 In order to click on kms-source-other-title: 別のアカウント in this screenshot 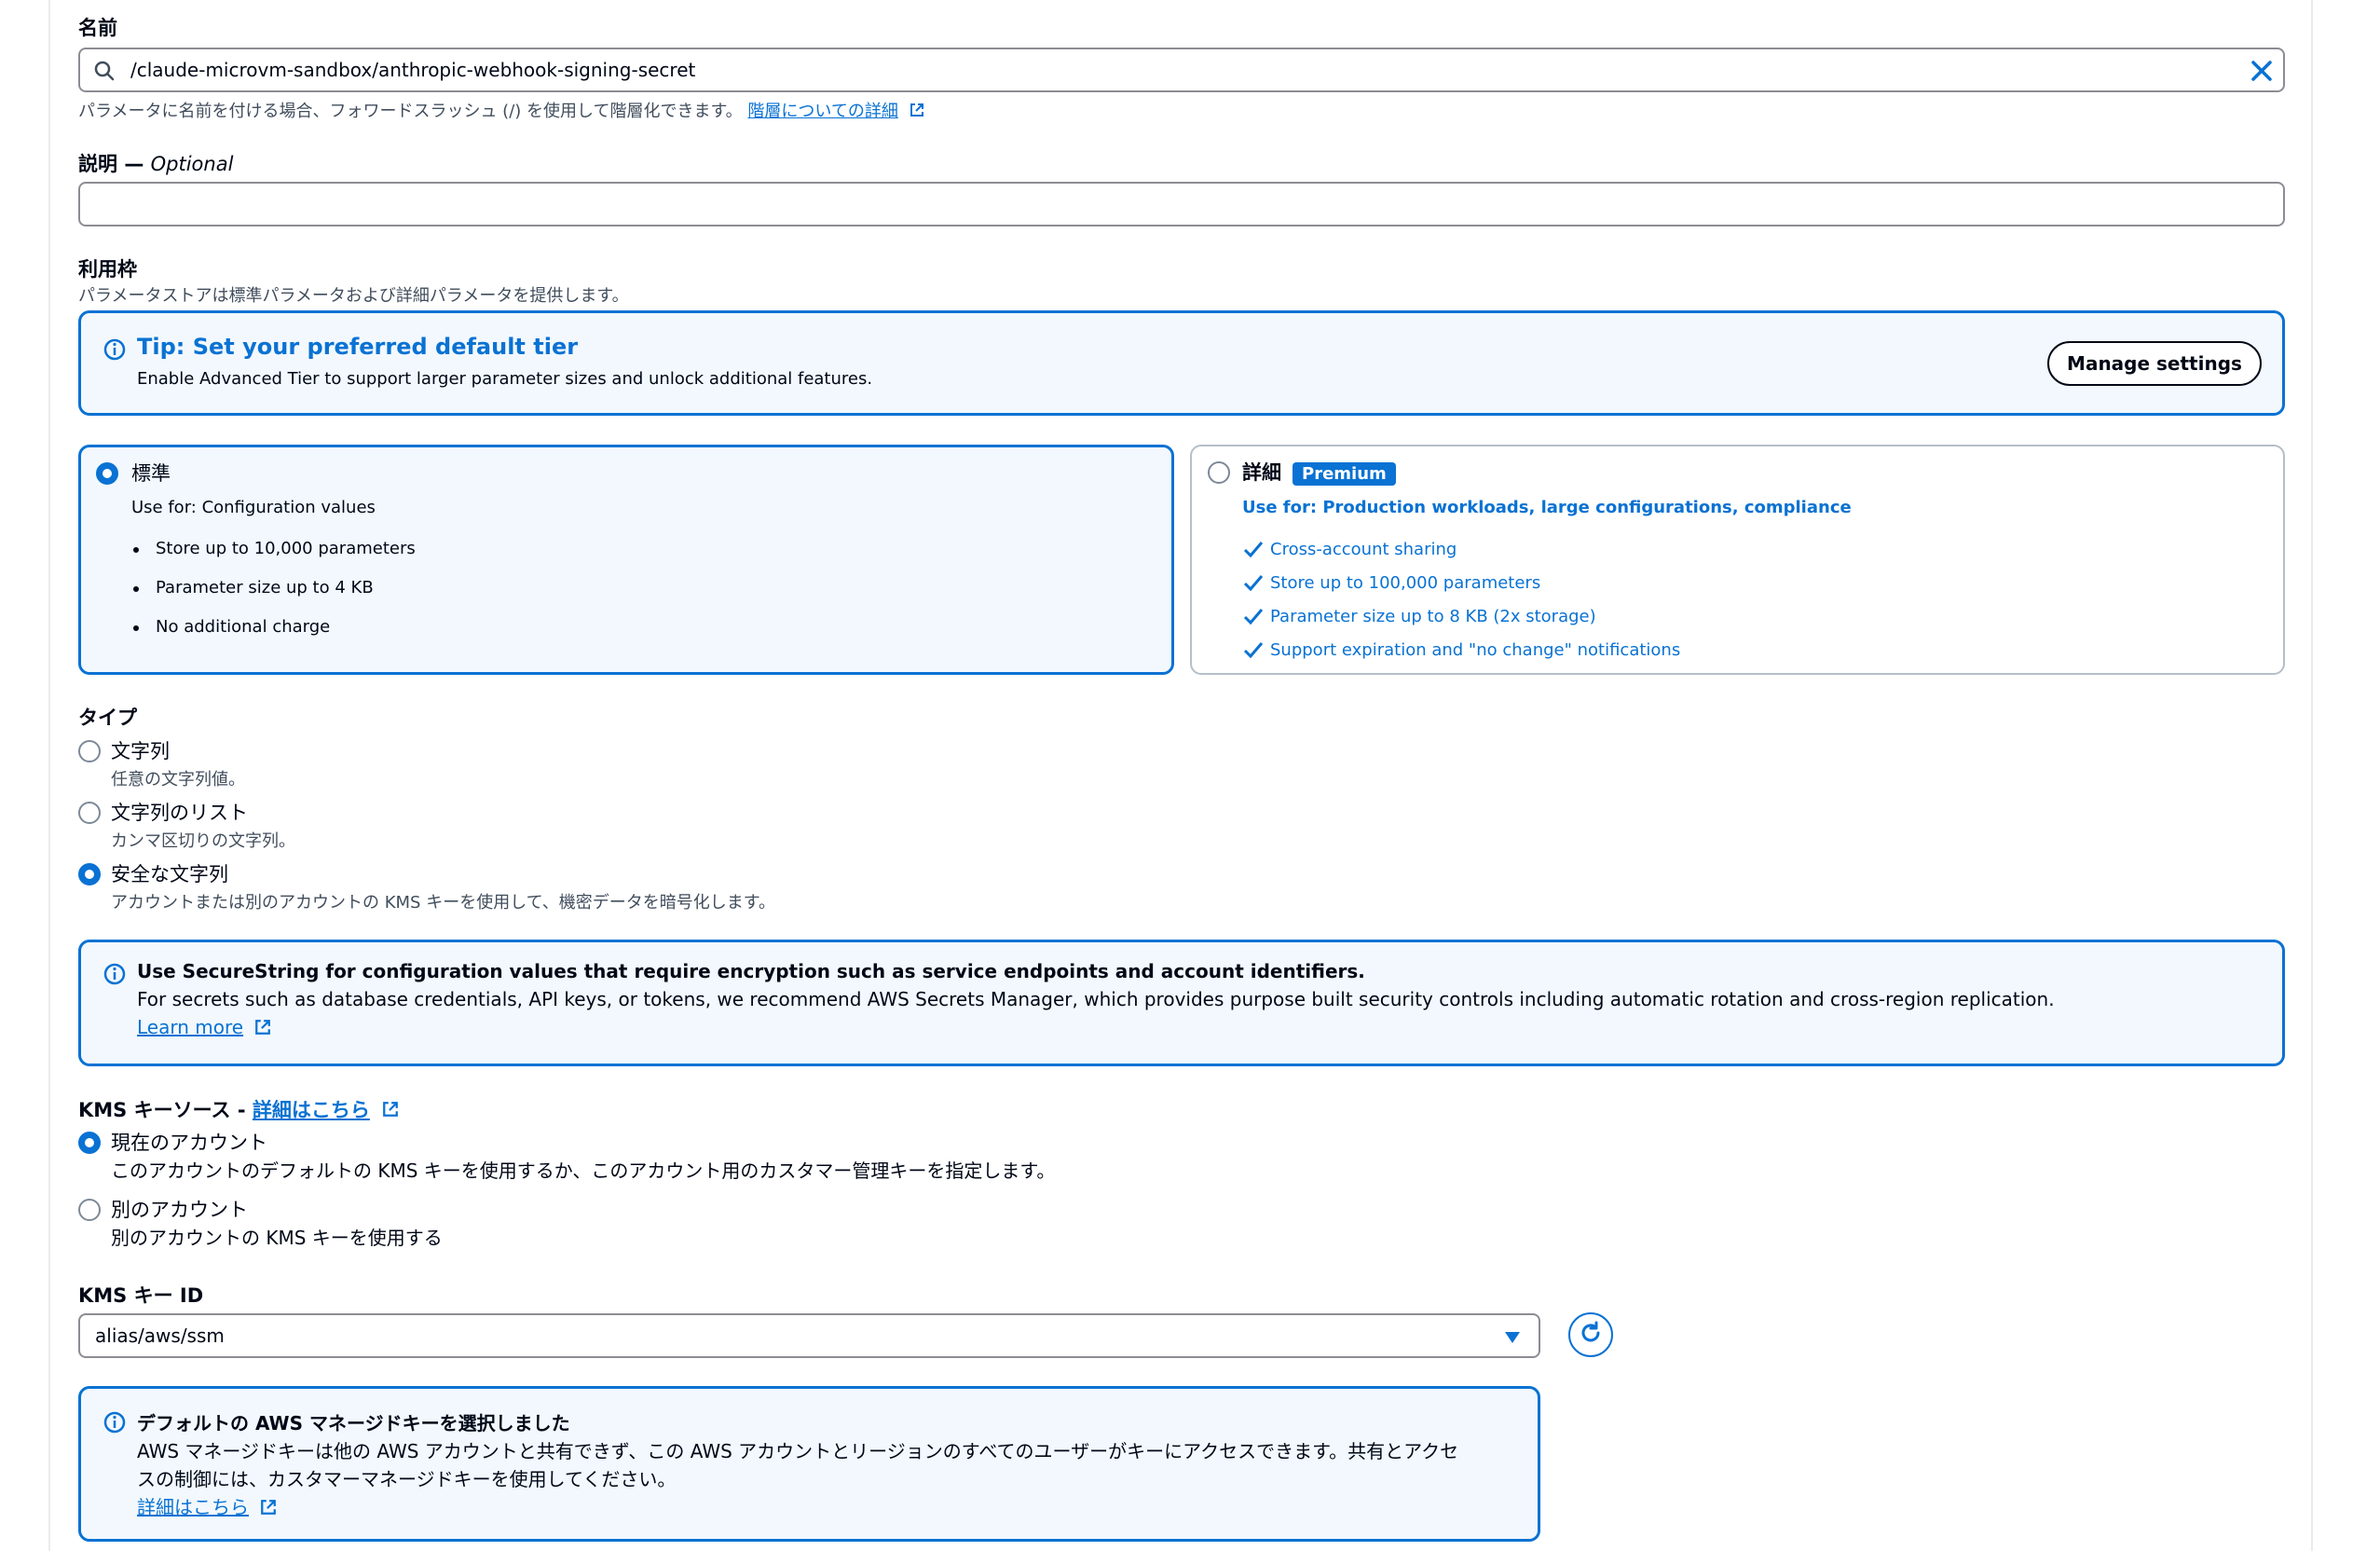, I will do `click(179, 1209)`.